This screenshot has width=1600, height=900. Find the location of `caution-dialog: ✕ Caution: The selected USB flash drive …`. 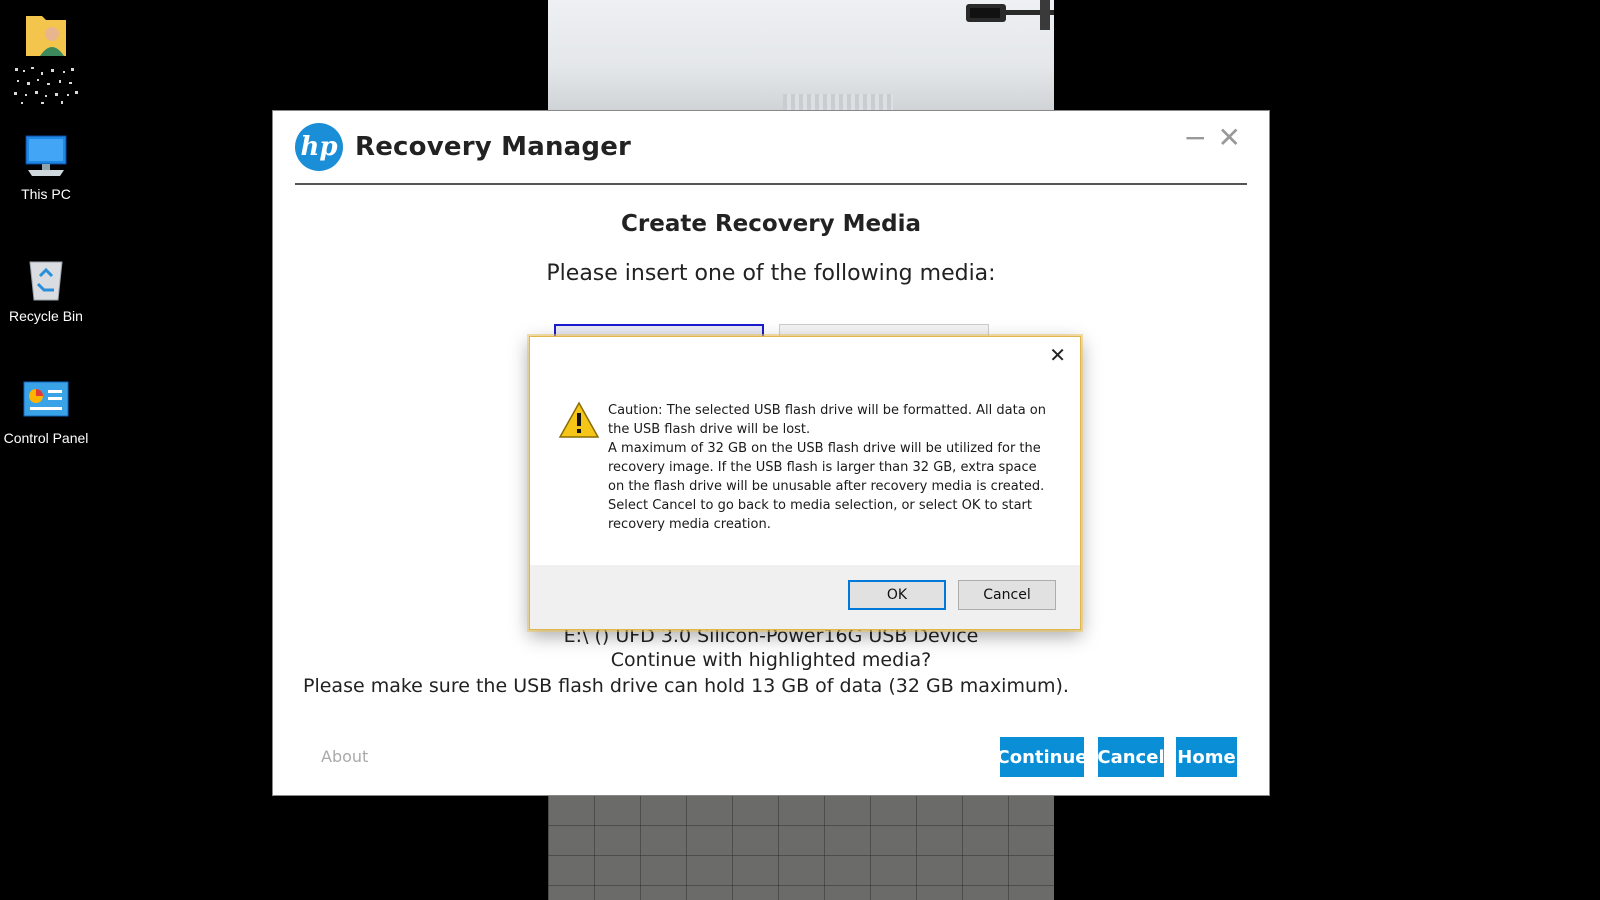

caution-dialog: ✕ Caution: The selected USB flash drive … is located at coordinates (805, 483).